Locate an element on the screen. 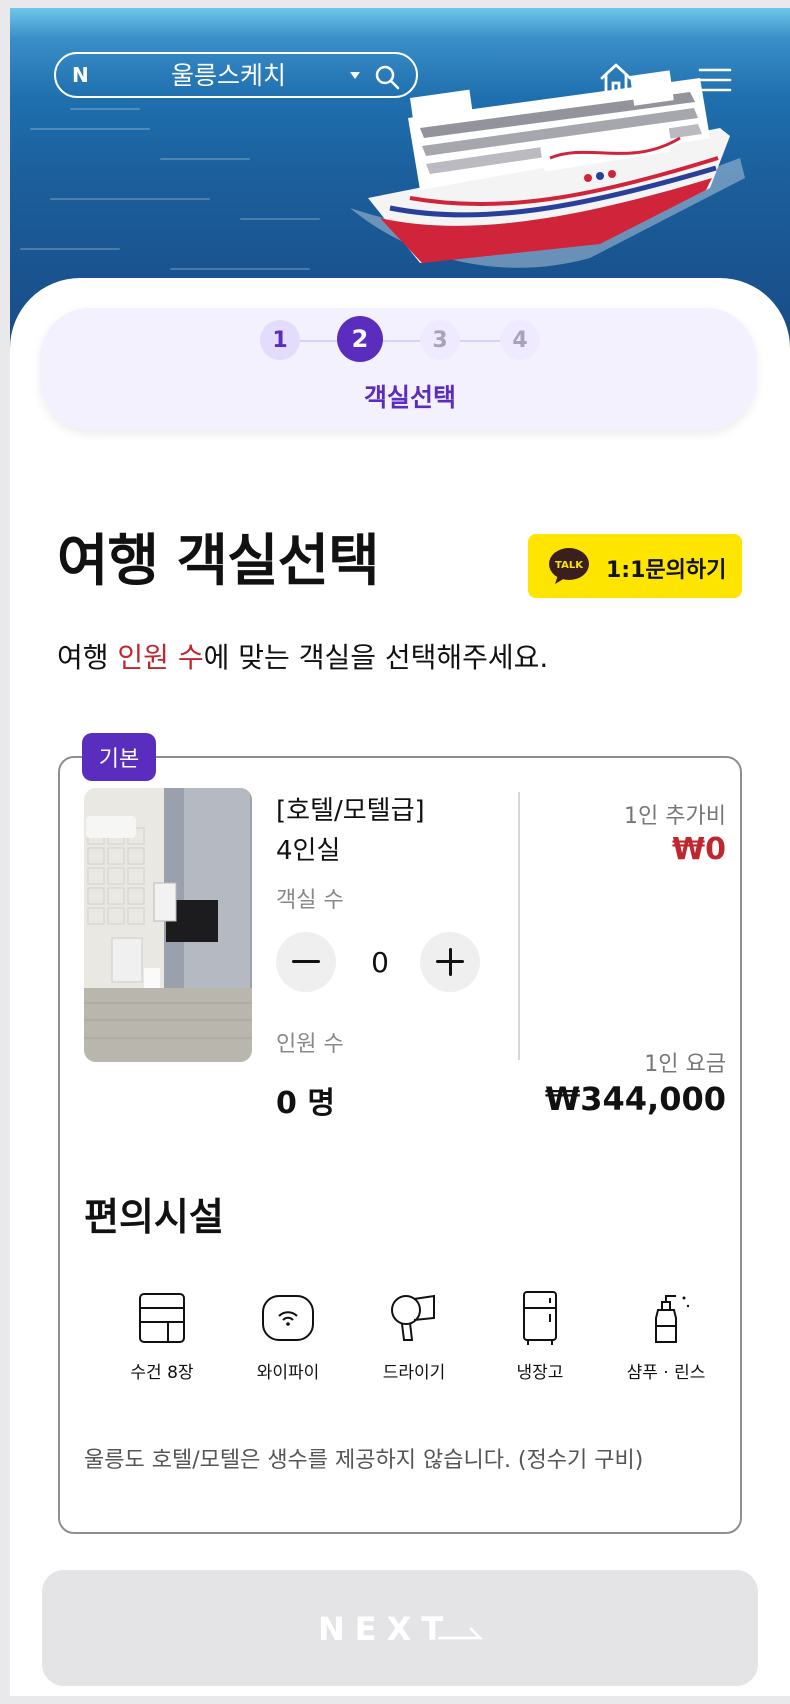 This screenshot has width=790, height=1704. per-person-price-value: ₩344,000 is located at coordinates (635, 1099).